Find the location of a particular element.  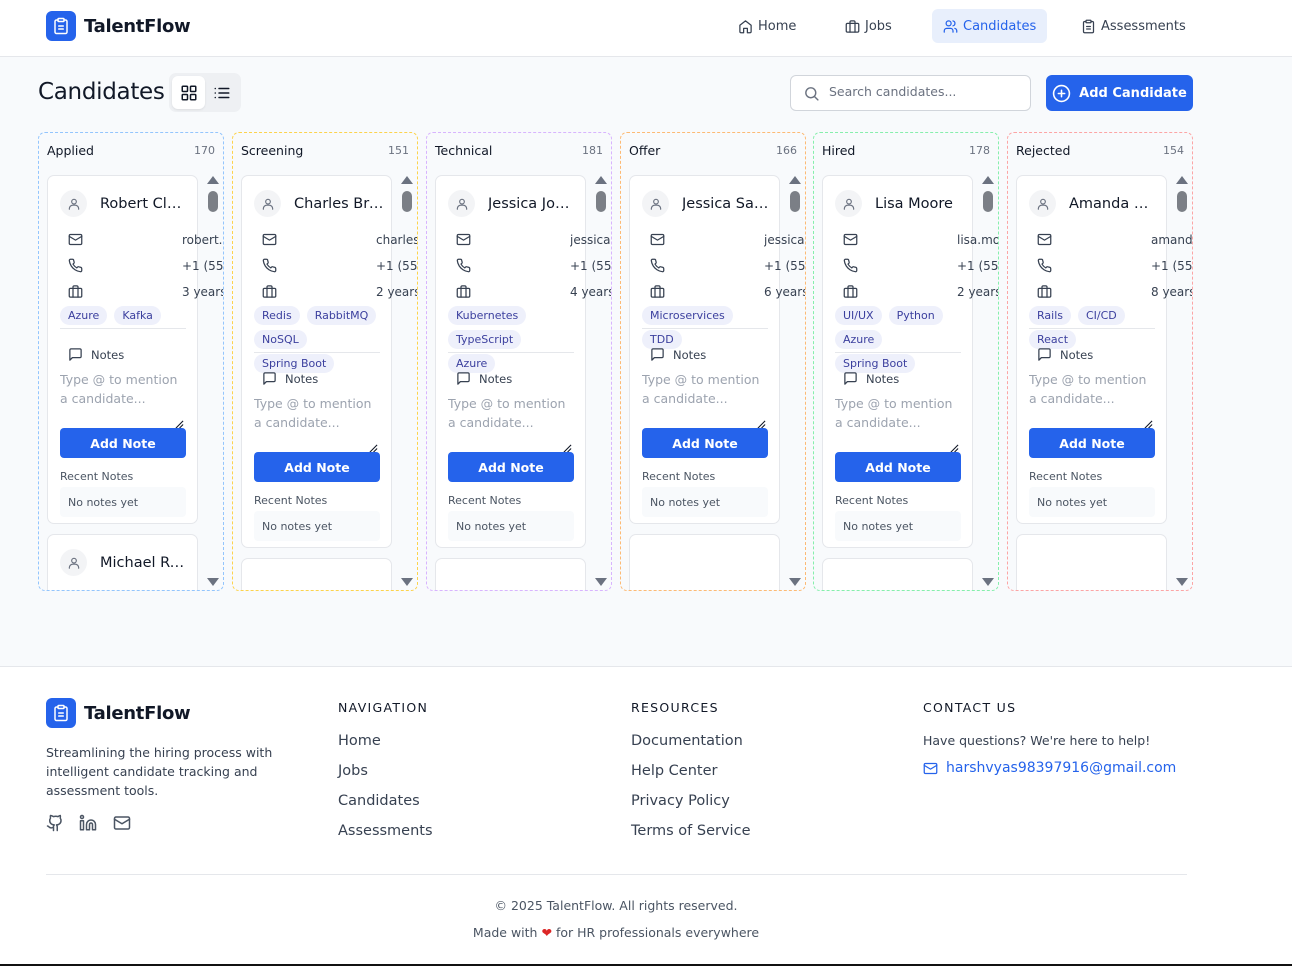

github-icon is located at coordinates (55, 823).